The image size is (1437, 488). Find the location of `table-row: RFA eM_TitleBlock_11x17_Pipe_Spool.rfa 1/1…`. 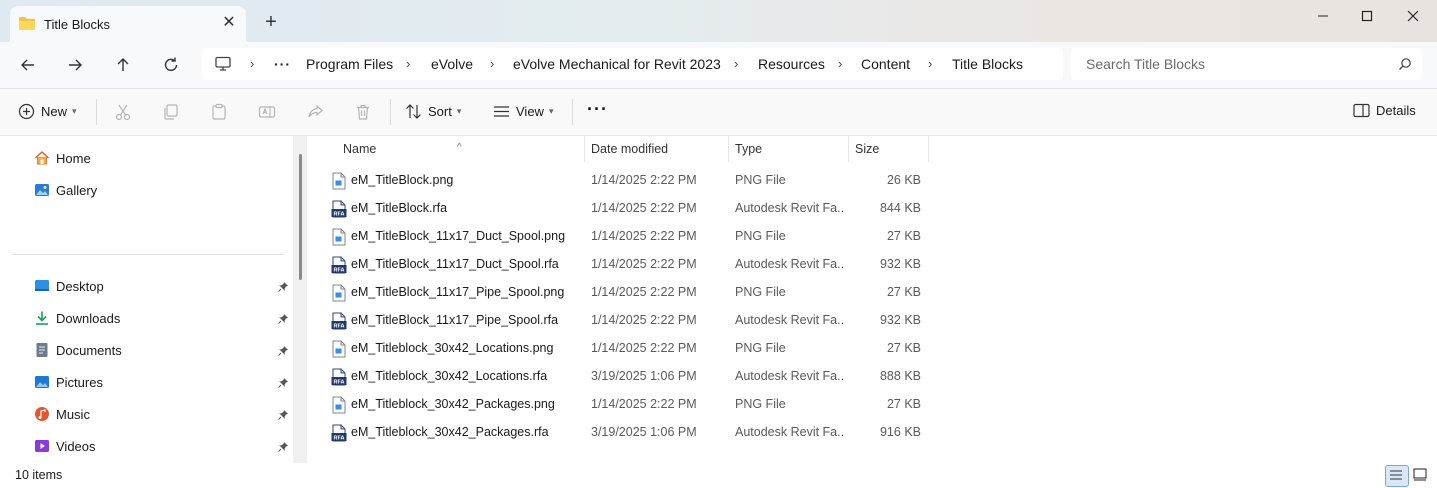

table-row: RFA eM_TitleBlock_11x17_Pipe_Spool.rfa 1/1… is located at coordinates (629, 320).